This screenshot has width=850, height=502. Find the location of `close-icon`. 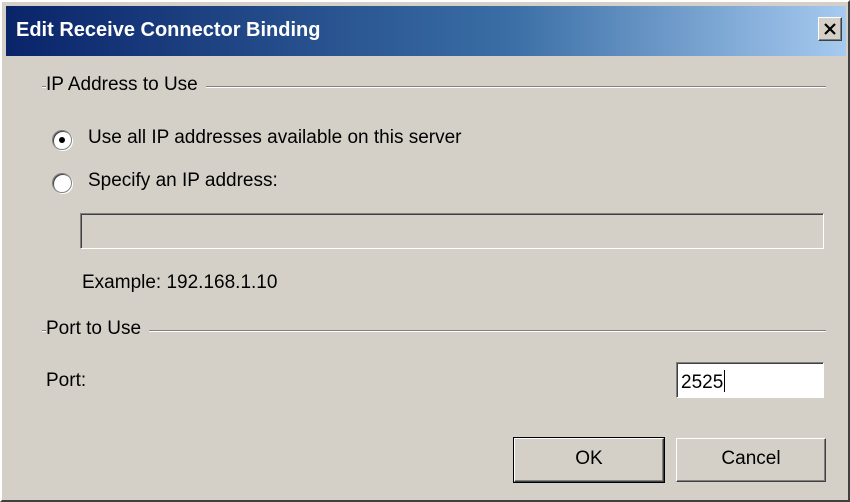

close-icon is located at coordinates (830, 29).